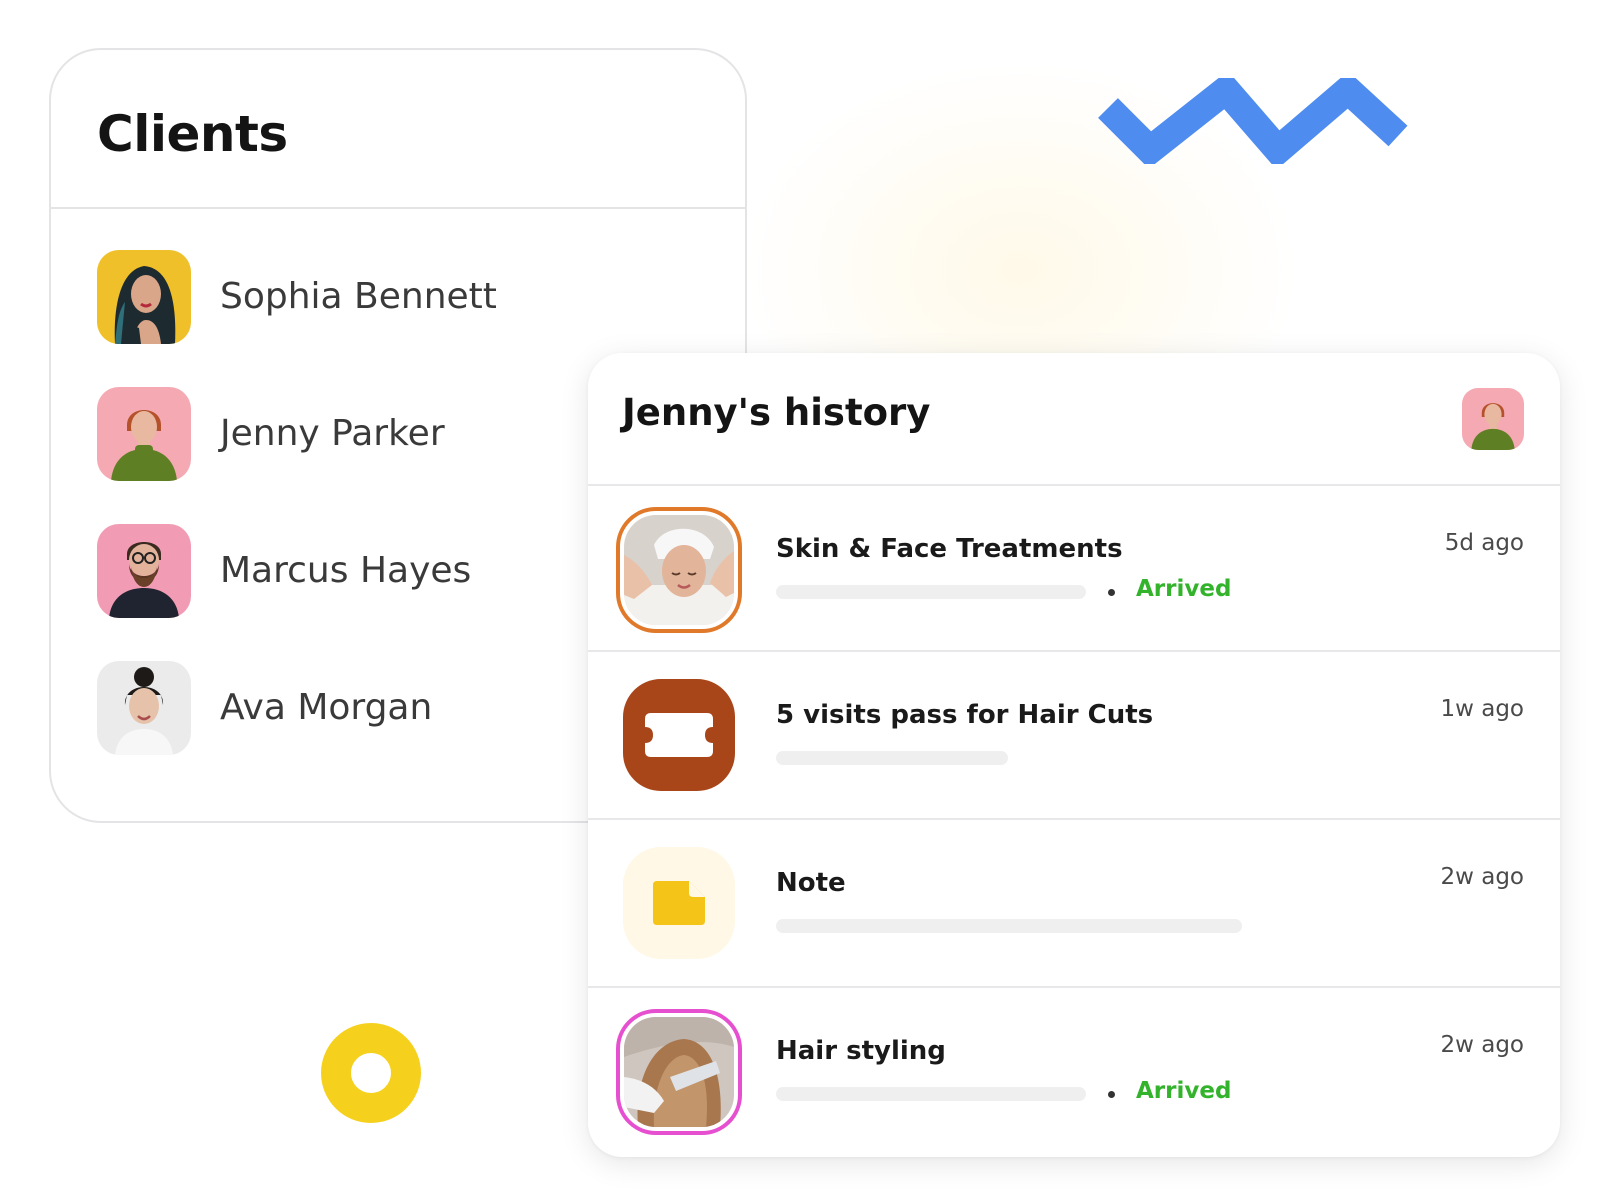 The height and width of the screenshot is (1200, 1600). What do you see at coordinates (679, 903) in the screenshot?
I see `note-icon` at bounding box center [679, 903].